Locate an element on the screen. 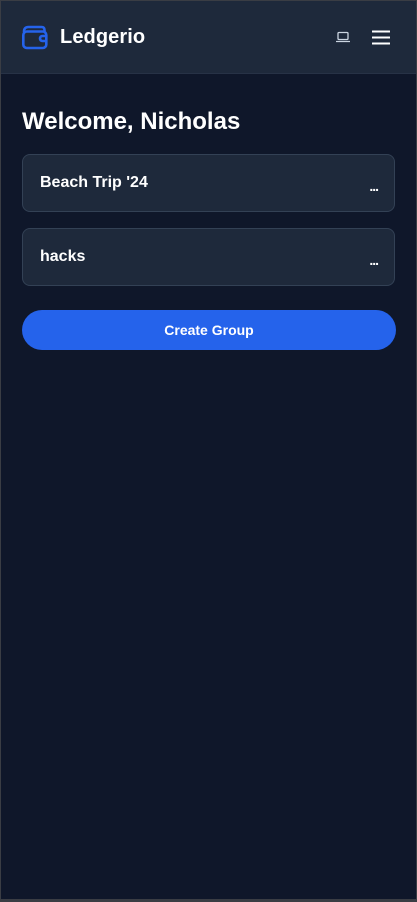 Image resolution: width=417 pixels, height=902 pixels. top-nav: Ledgerio is located at coordinates (208, 37).